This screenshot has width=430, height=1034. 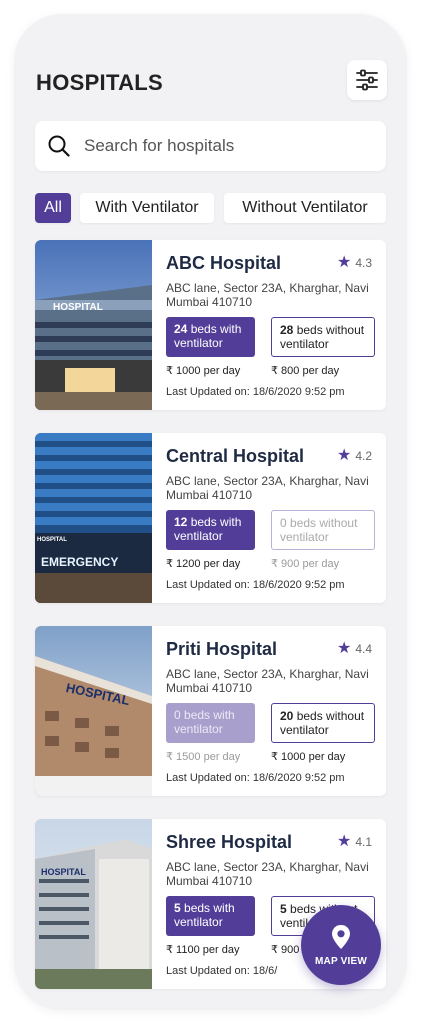 What do you see at coordinates (308, 757) in the screenshot?
I see `price-without-ventilator: ₹ 1000 per day` at bounding box center [308, 757].